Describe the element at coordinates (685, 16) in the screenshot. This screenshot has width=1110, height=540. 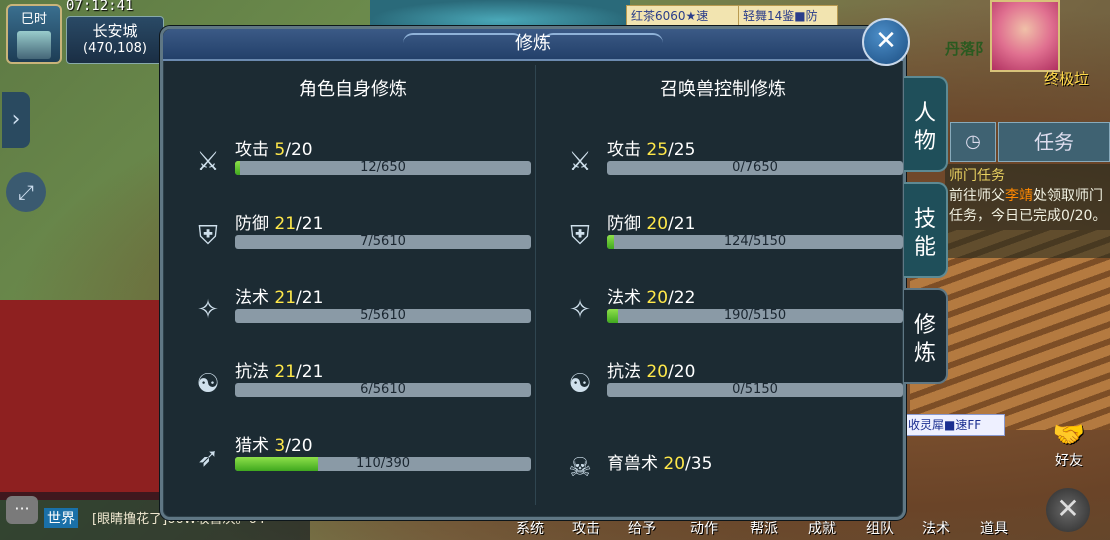
I see `player-banner: 红茶6060★速` at that location.